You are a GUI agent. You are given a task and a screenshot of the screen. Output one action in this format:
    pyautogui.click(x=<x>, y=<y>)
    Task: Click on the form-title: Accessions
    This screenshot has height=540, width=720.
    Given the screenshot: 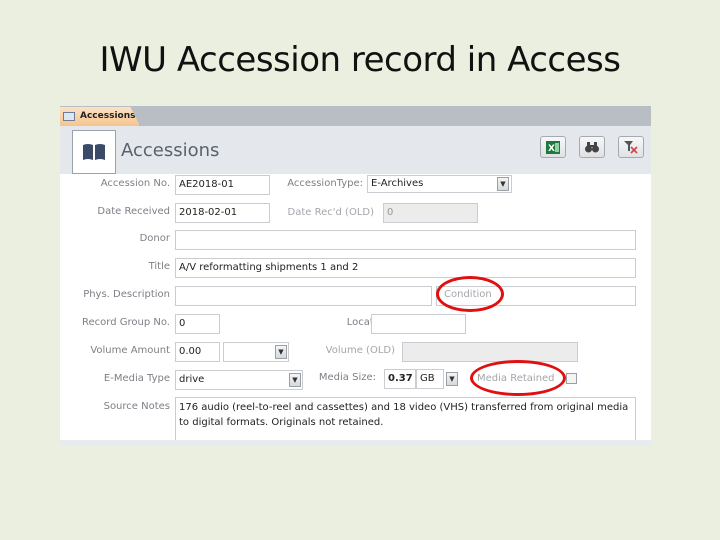 What is the action you would take?
    pyautogui.click(x=170, y=150)
    